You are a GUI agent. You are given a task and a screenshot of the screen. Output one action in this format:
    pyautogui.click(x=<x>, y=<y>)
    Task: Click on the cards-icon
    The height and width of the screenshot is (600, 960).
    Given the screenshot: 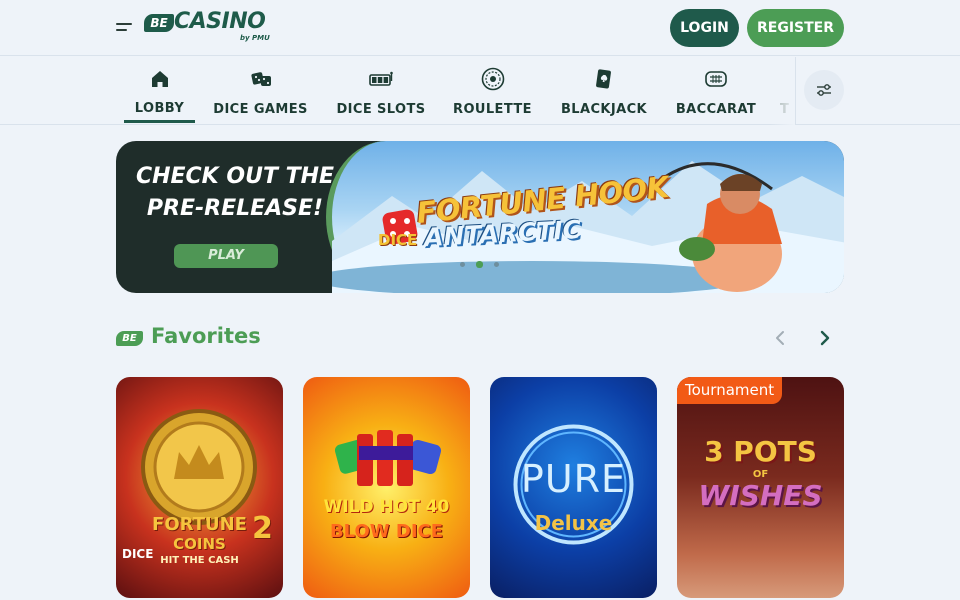 What is the action you would take?
    pyautogui.click(x=603, y=79)
    